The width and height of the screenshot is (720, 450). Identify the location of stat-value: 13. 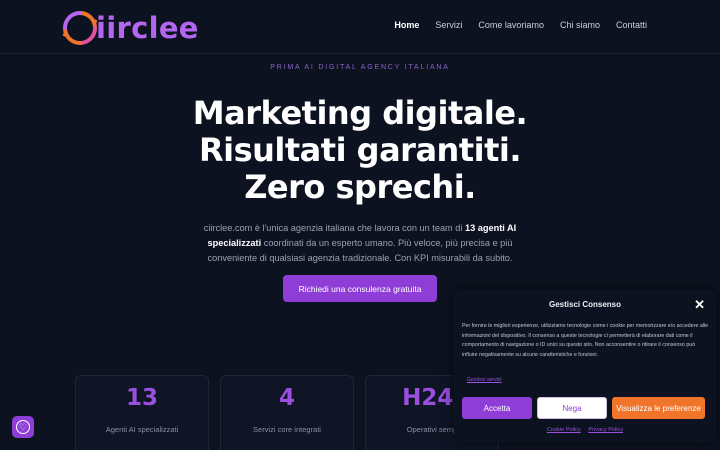
(141, 398).